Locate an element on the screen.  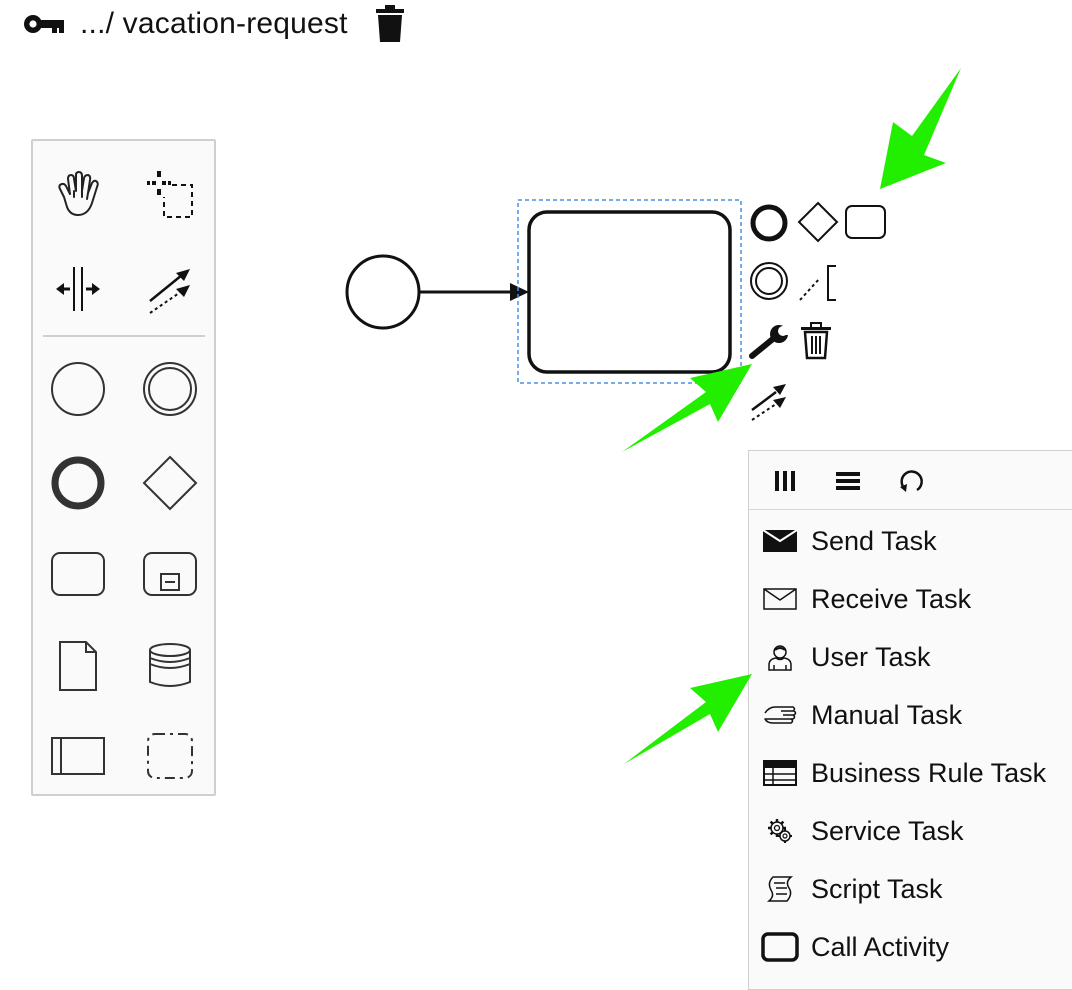
create-subprocess is located at coordinates (170, 574).